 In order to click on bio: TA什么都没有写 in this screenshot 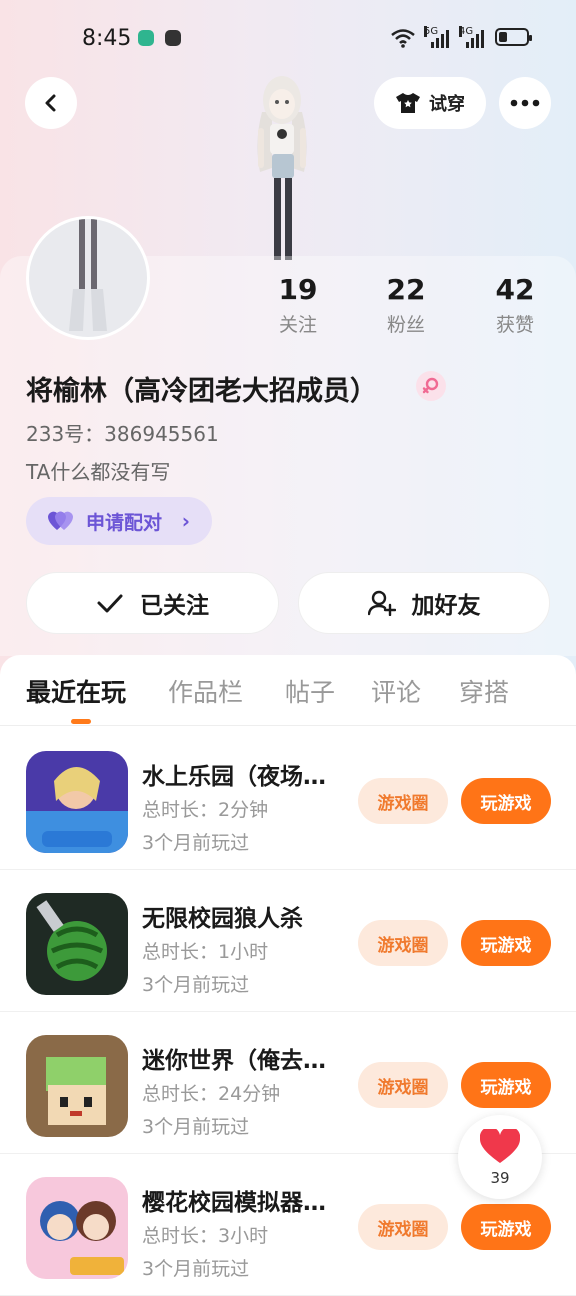, I will do `click(98, 472)`.